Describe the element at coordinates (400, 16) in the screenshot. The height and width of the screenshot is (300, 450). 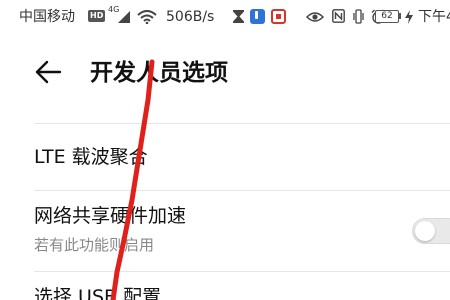
I see `battery-tip` at that location.